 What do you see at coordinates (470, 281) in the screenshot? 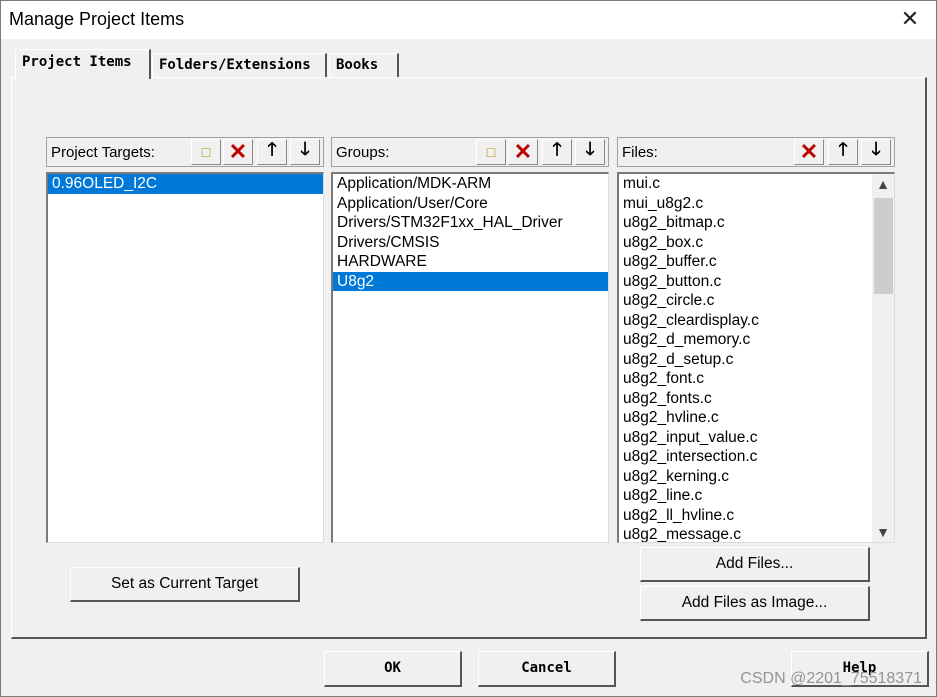
I see `list-item: U8g2` at bounding box center [470, 281].